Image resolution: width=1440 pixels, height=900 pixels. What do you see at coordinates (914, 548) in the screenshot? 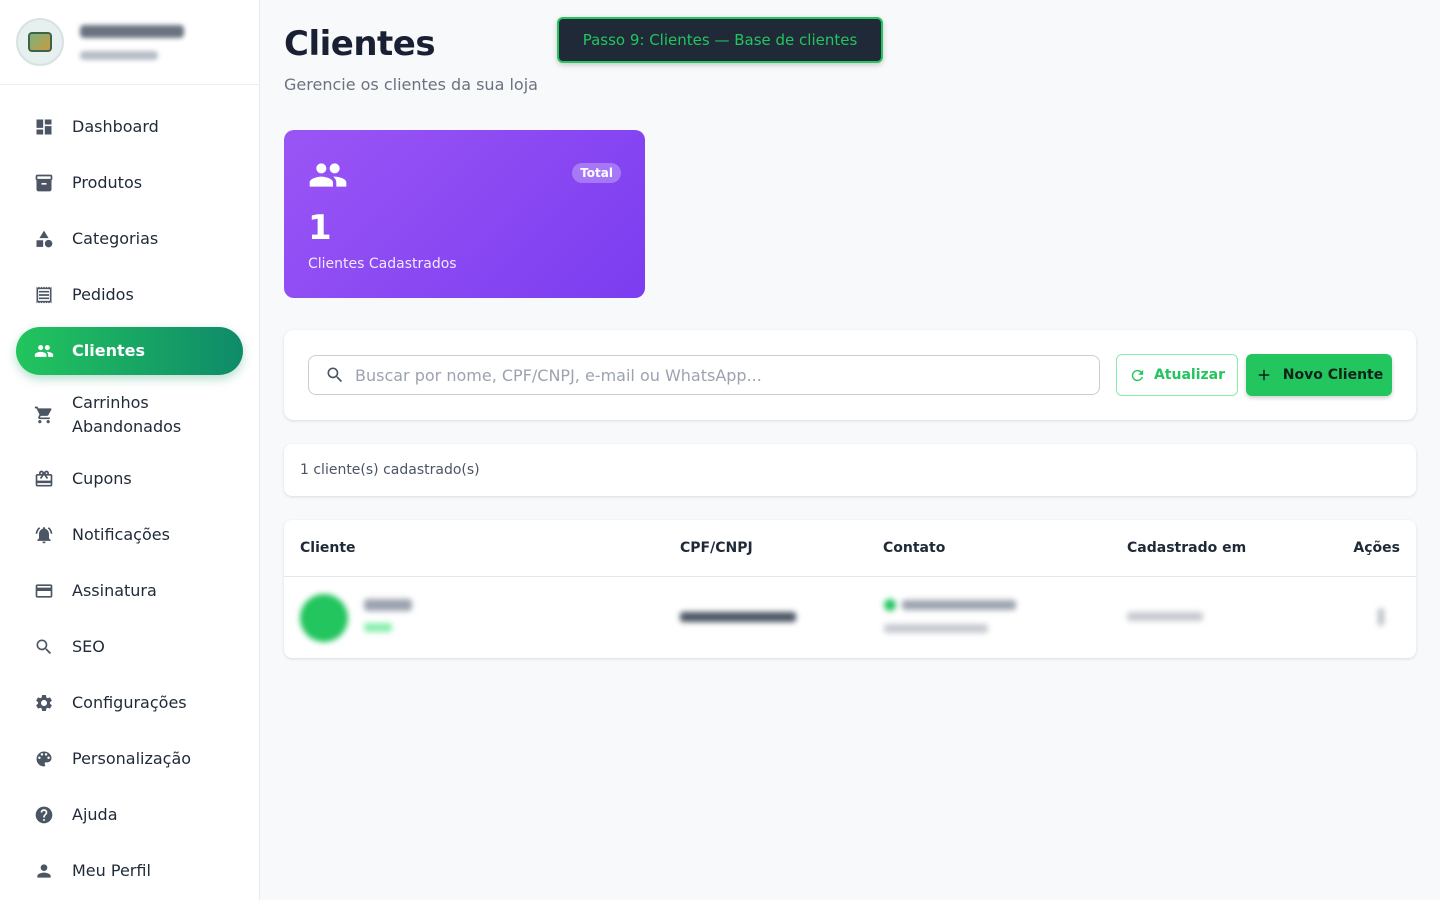
I see `column-header-contato: Contato` at bounding box center [914, 548].